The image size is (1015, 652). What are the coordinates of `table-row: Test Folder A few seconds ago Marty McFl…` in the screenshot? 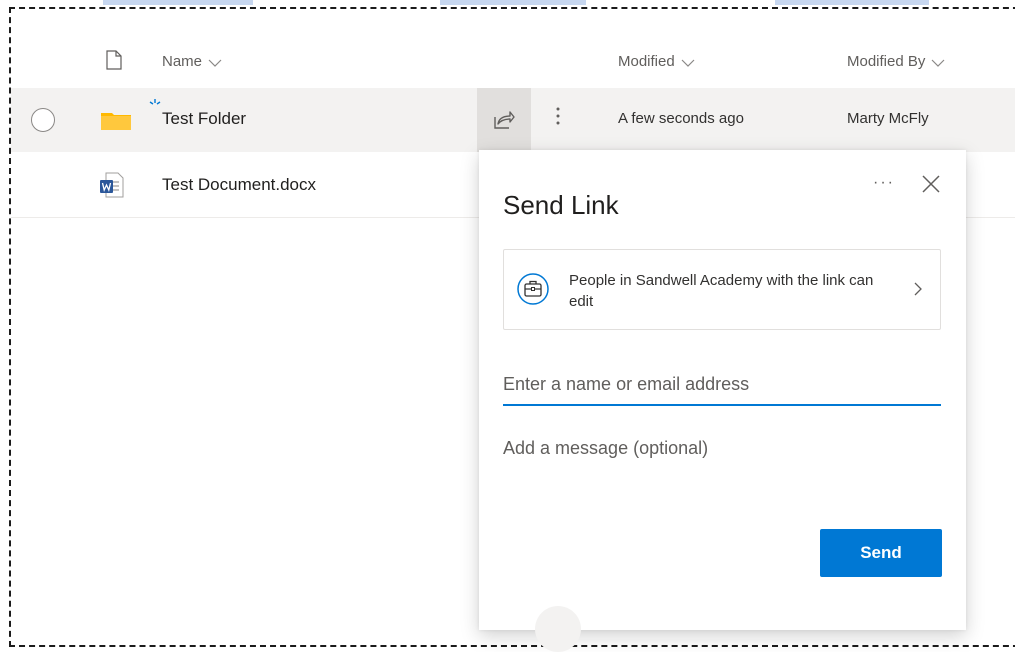 It's located at (513, 120).